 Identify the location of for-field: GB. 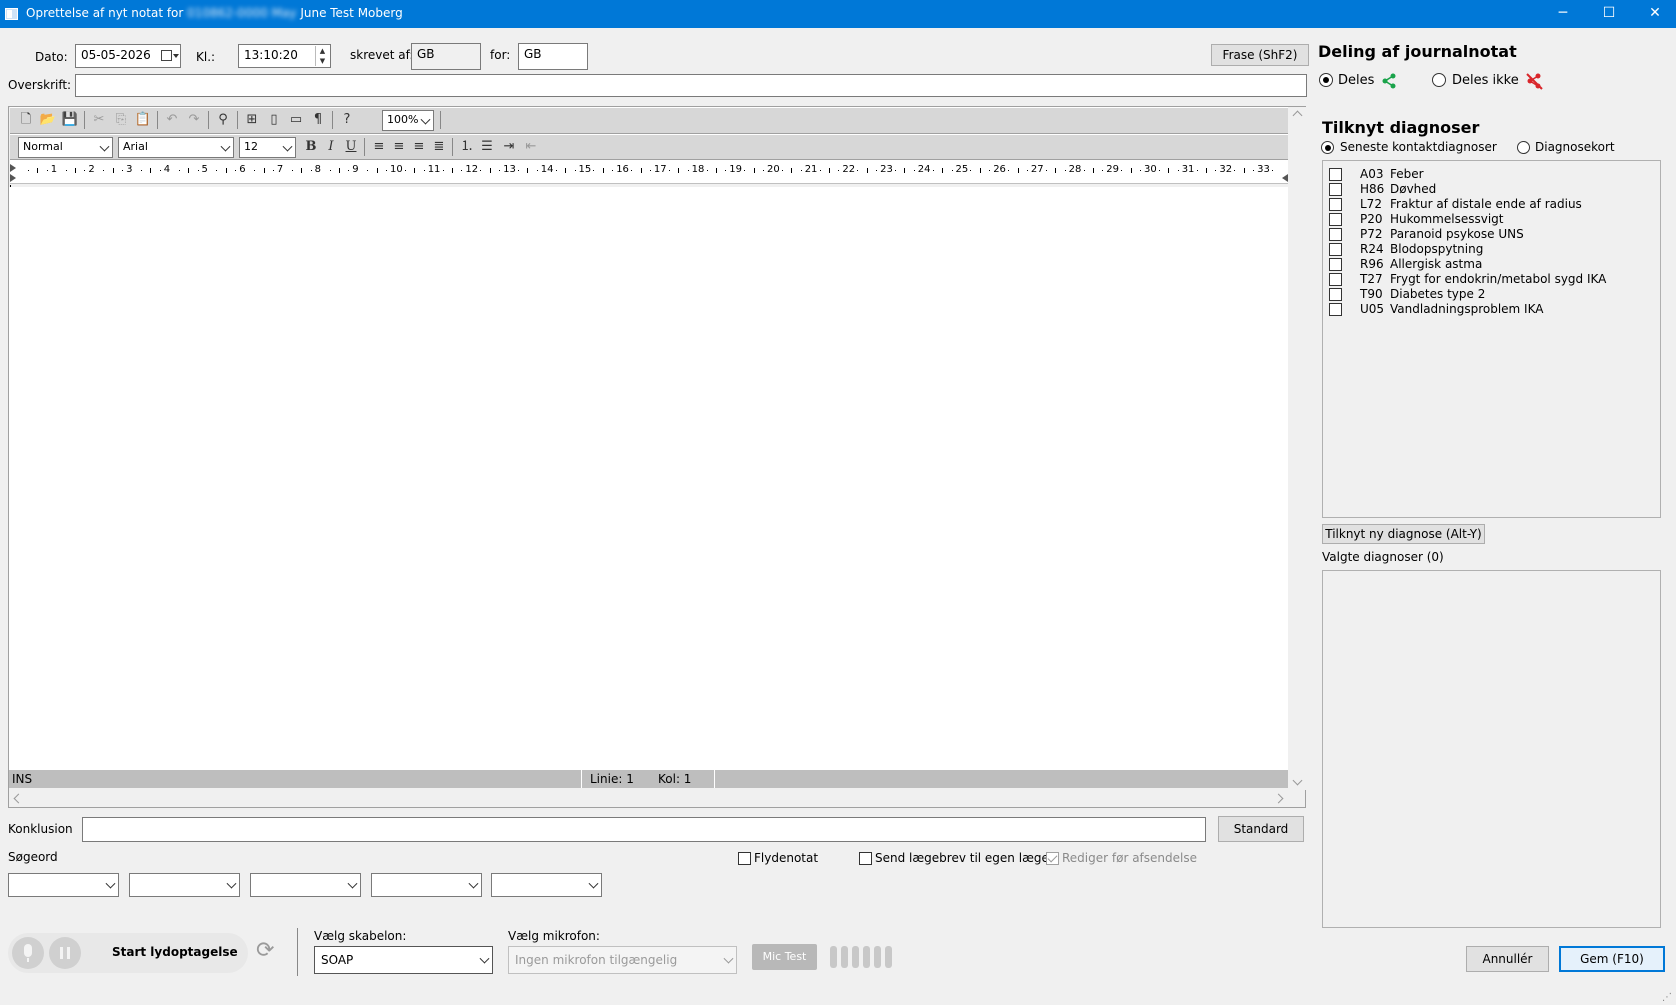
(553, 56).